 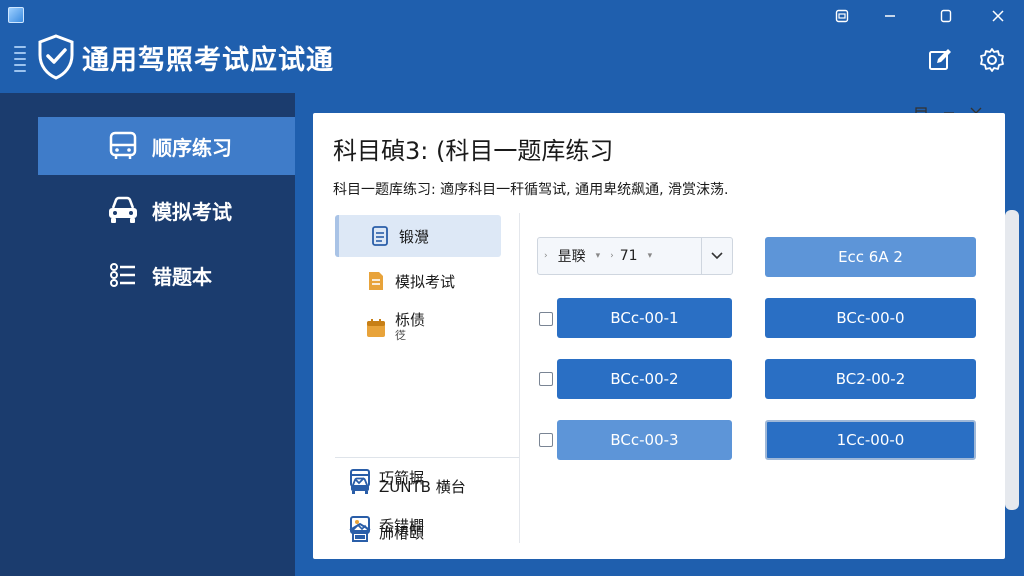 I want to click on category-label: 锻灚, so click(x=414, y=236).